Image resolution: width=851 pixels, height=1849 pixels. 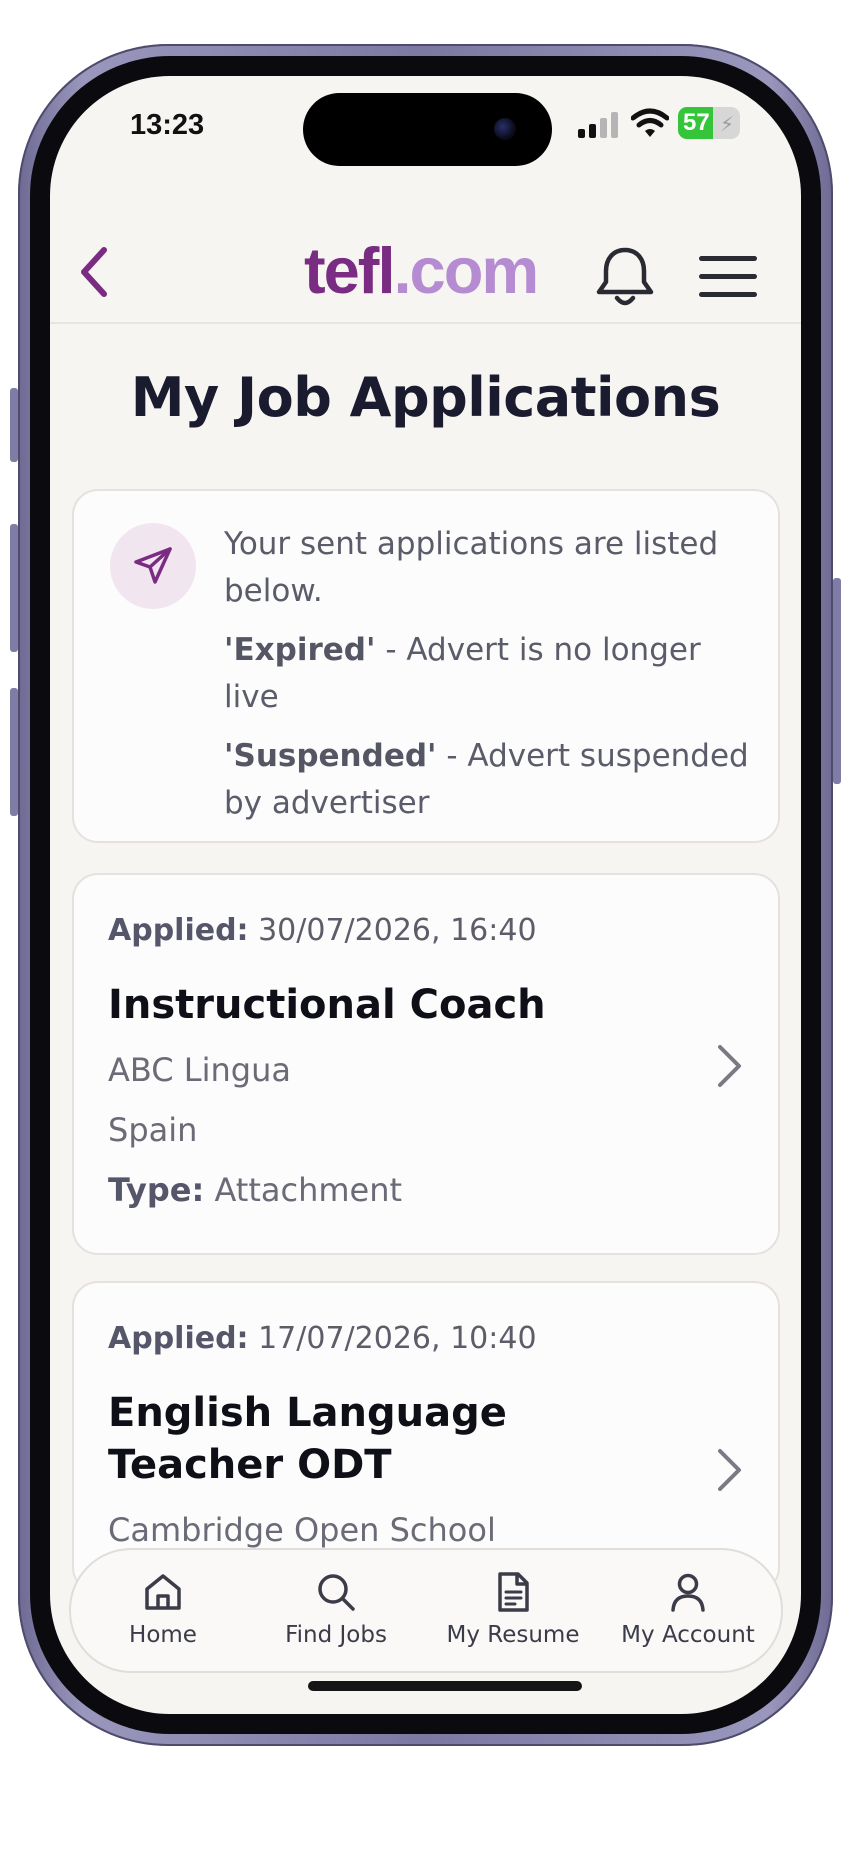 What do you see at coordinates (471, 567) in the screenshot?
I see `info-intro: Your sent applications are listed below.` at bounding box center [471, 567].